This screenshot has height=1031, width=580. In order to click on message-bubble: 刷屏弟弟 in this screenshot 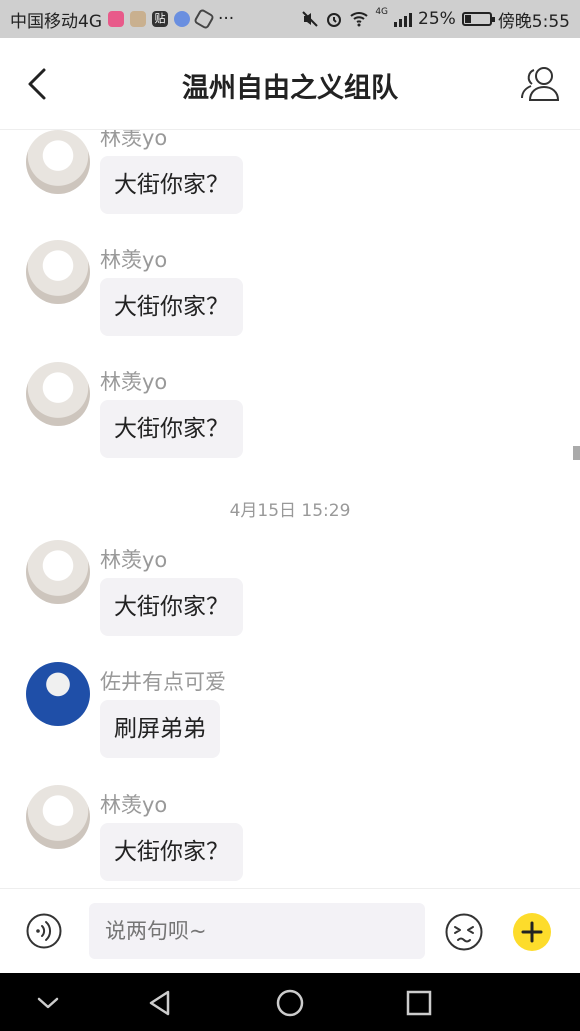, I will do `click(160, 729)`.